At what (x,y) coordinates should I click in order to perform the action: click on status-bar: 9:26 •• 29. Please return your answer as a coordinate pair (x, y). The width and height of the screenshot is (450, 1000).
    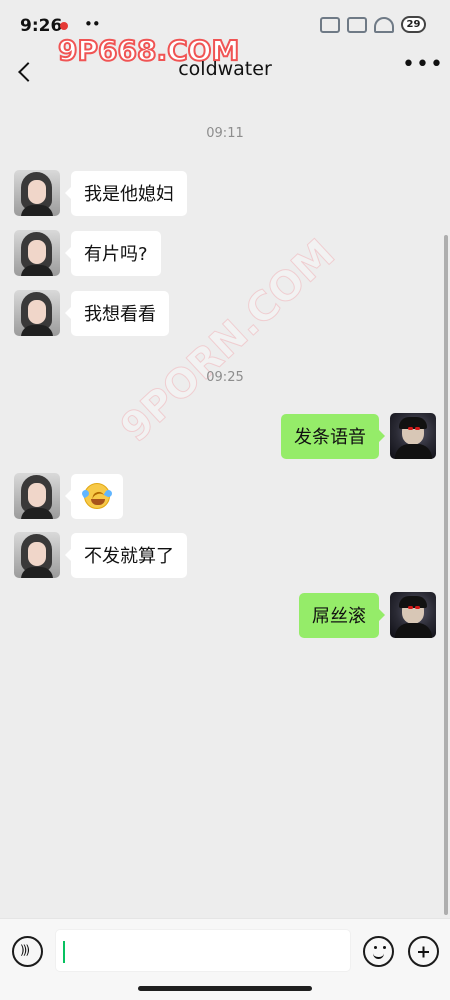
    Looking at the image, I should click on (225, 26).